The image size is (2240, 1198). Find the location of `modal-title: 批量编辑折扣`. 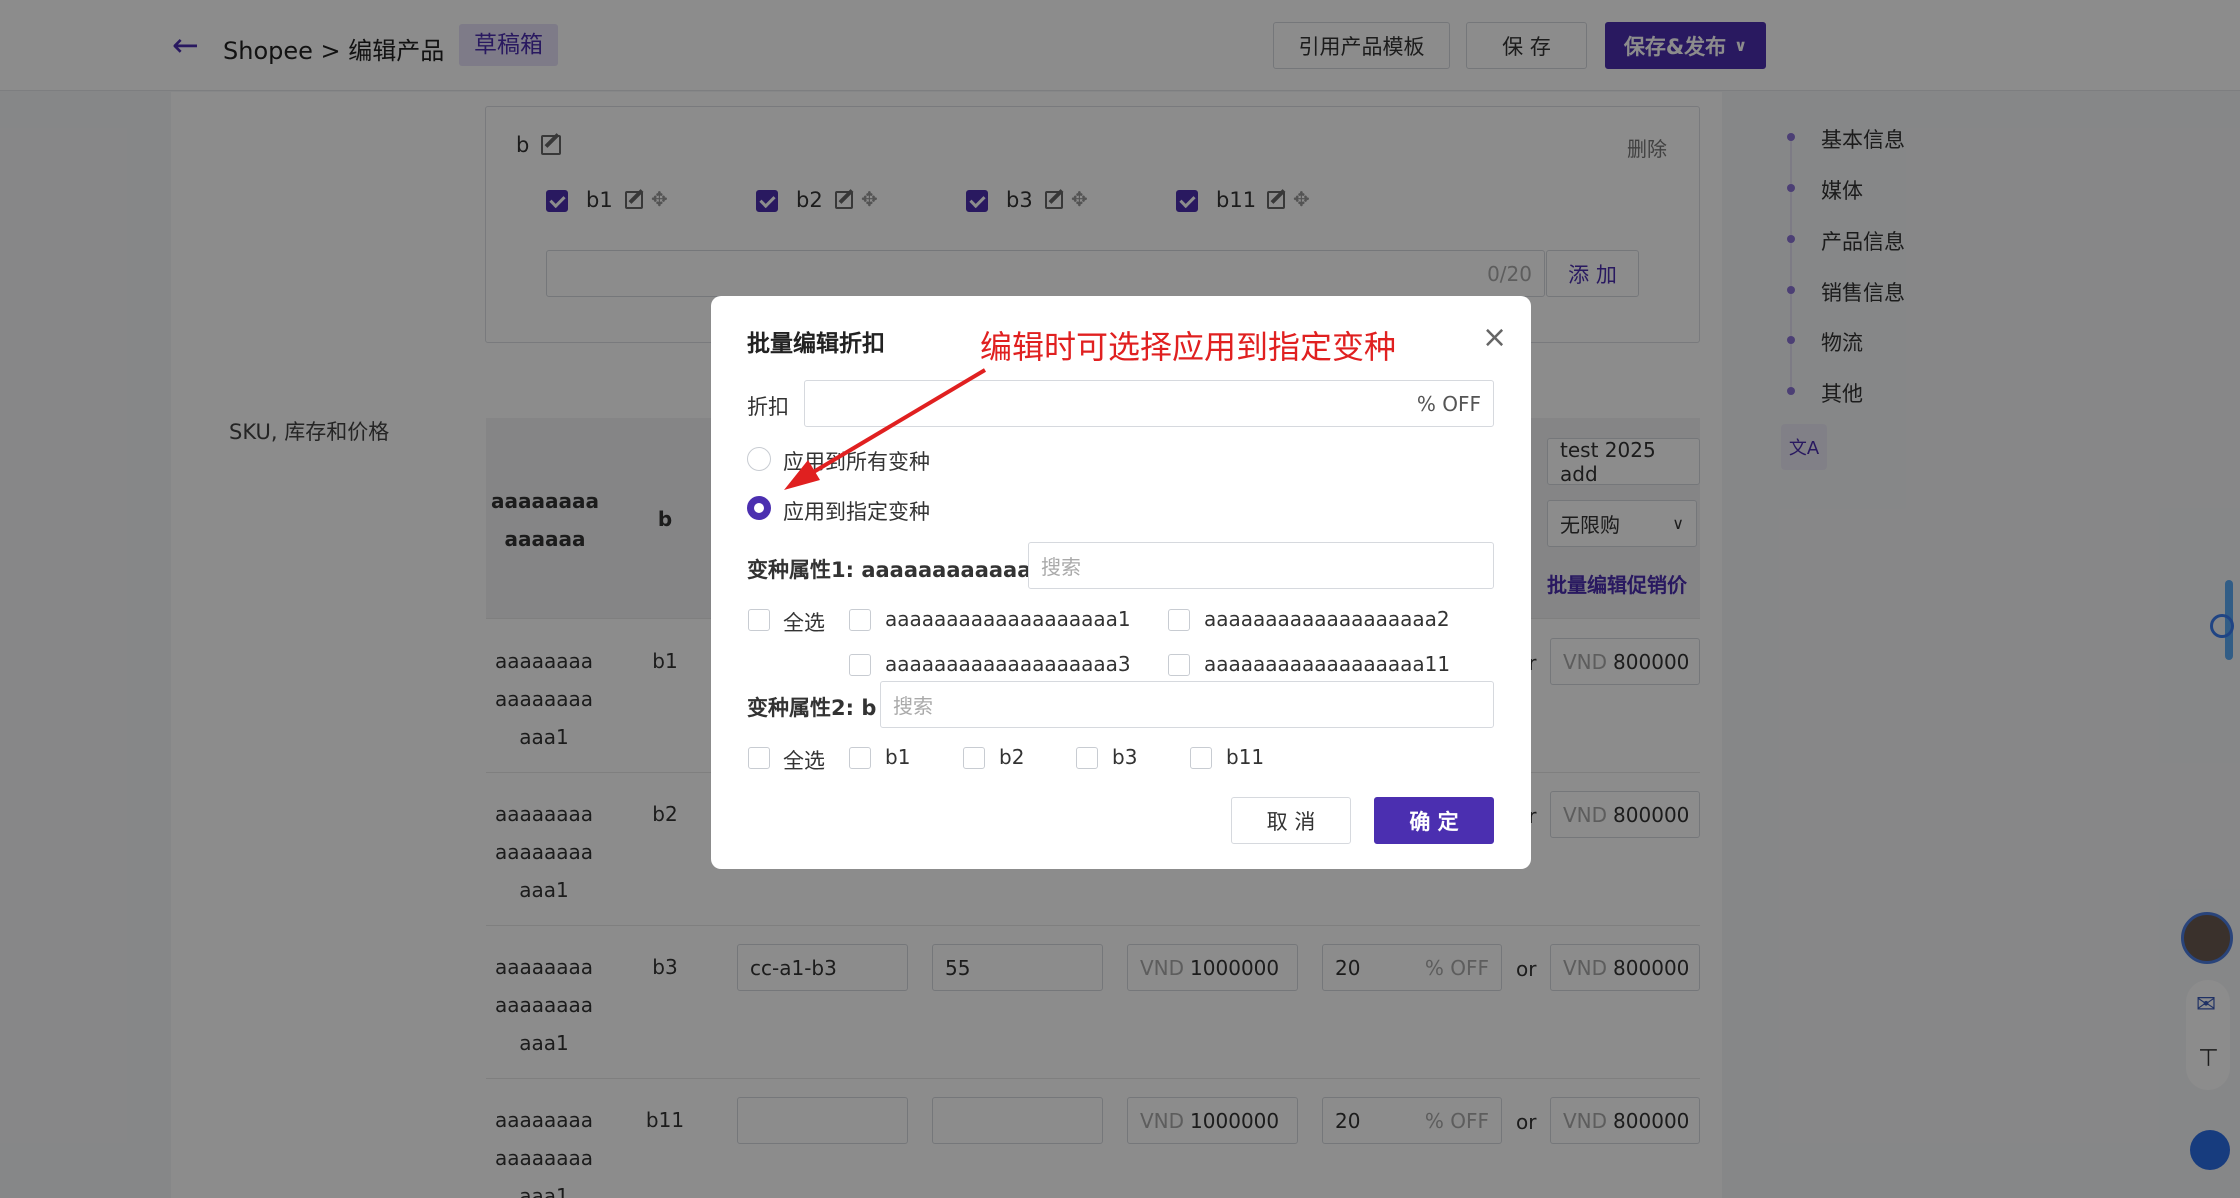

modal-title: 批量编辑折扣 is located at coordinates (816, 344).